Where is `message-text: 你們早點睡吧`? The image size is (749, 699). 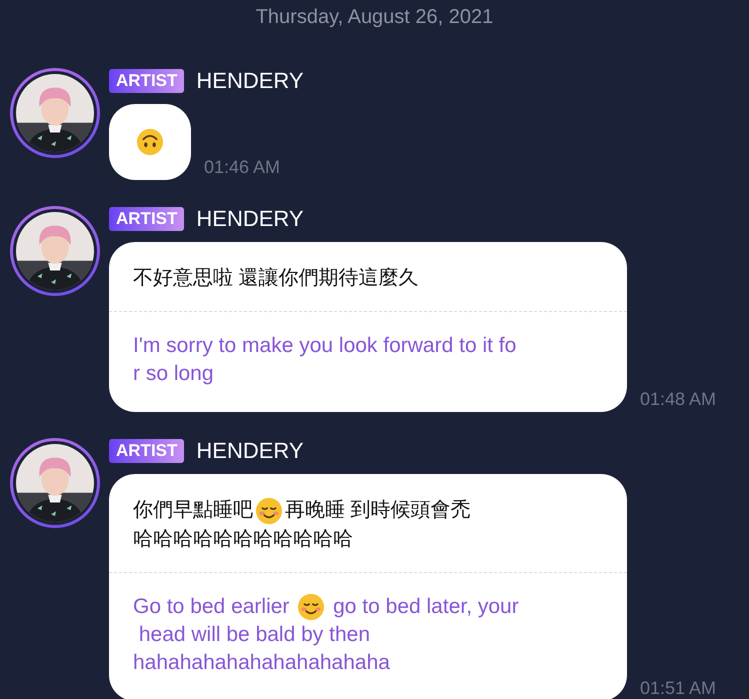 message-text: 你們早點睡吧 is located at coordinates (193, 510).